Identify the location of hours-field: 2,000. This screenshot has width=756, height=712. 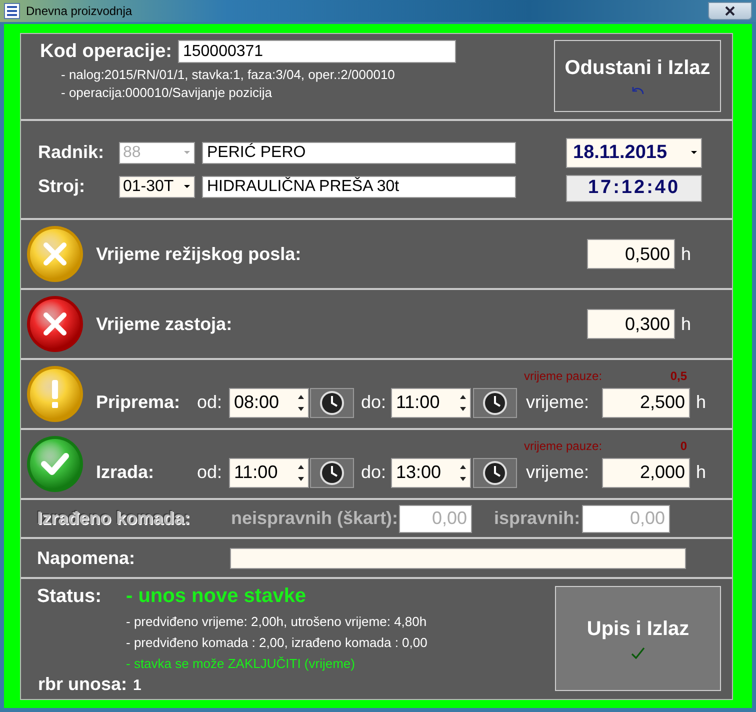
(646, 473).